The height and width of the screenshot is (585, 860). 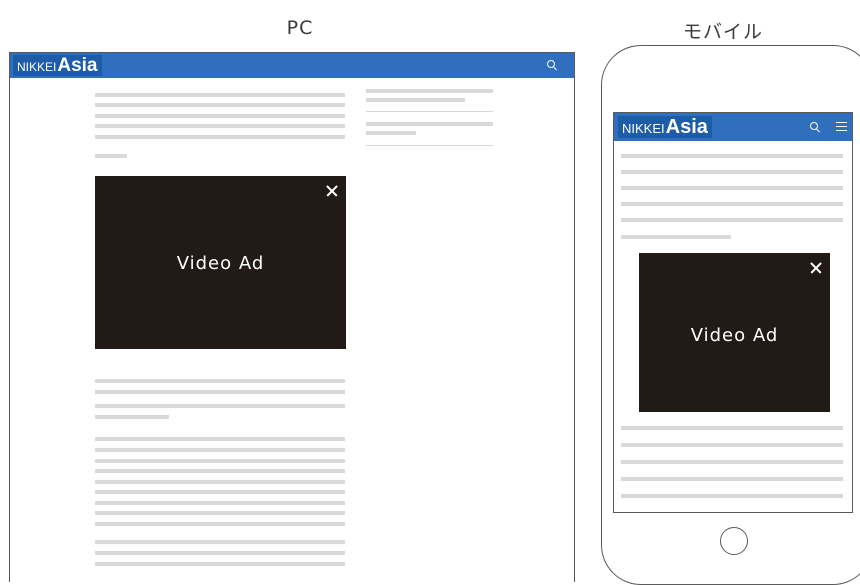 I want to click on pc-nikkei-asia-logo: NIKKEI Asia, so click(x=57, y=65).